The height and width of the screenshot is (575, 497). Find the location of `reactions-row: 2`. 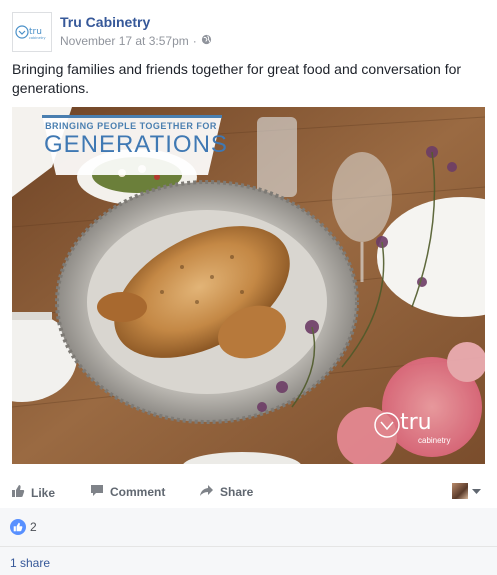

reactions-row: 2 is located at coordinates (248, 527).